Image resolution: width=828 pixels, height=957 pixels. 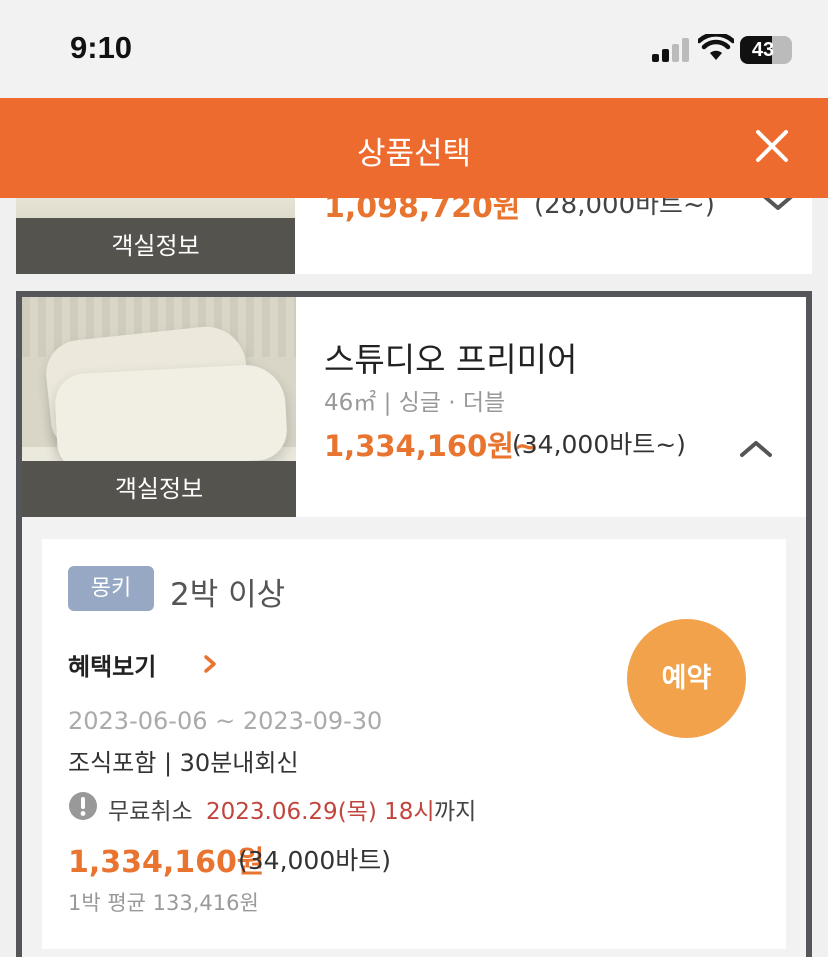 What do you see at coordinates (455, 812) in the screenshot?
I see `cancel-until: 까지` at bounding box center [455, 812].